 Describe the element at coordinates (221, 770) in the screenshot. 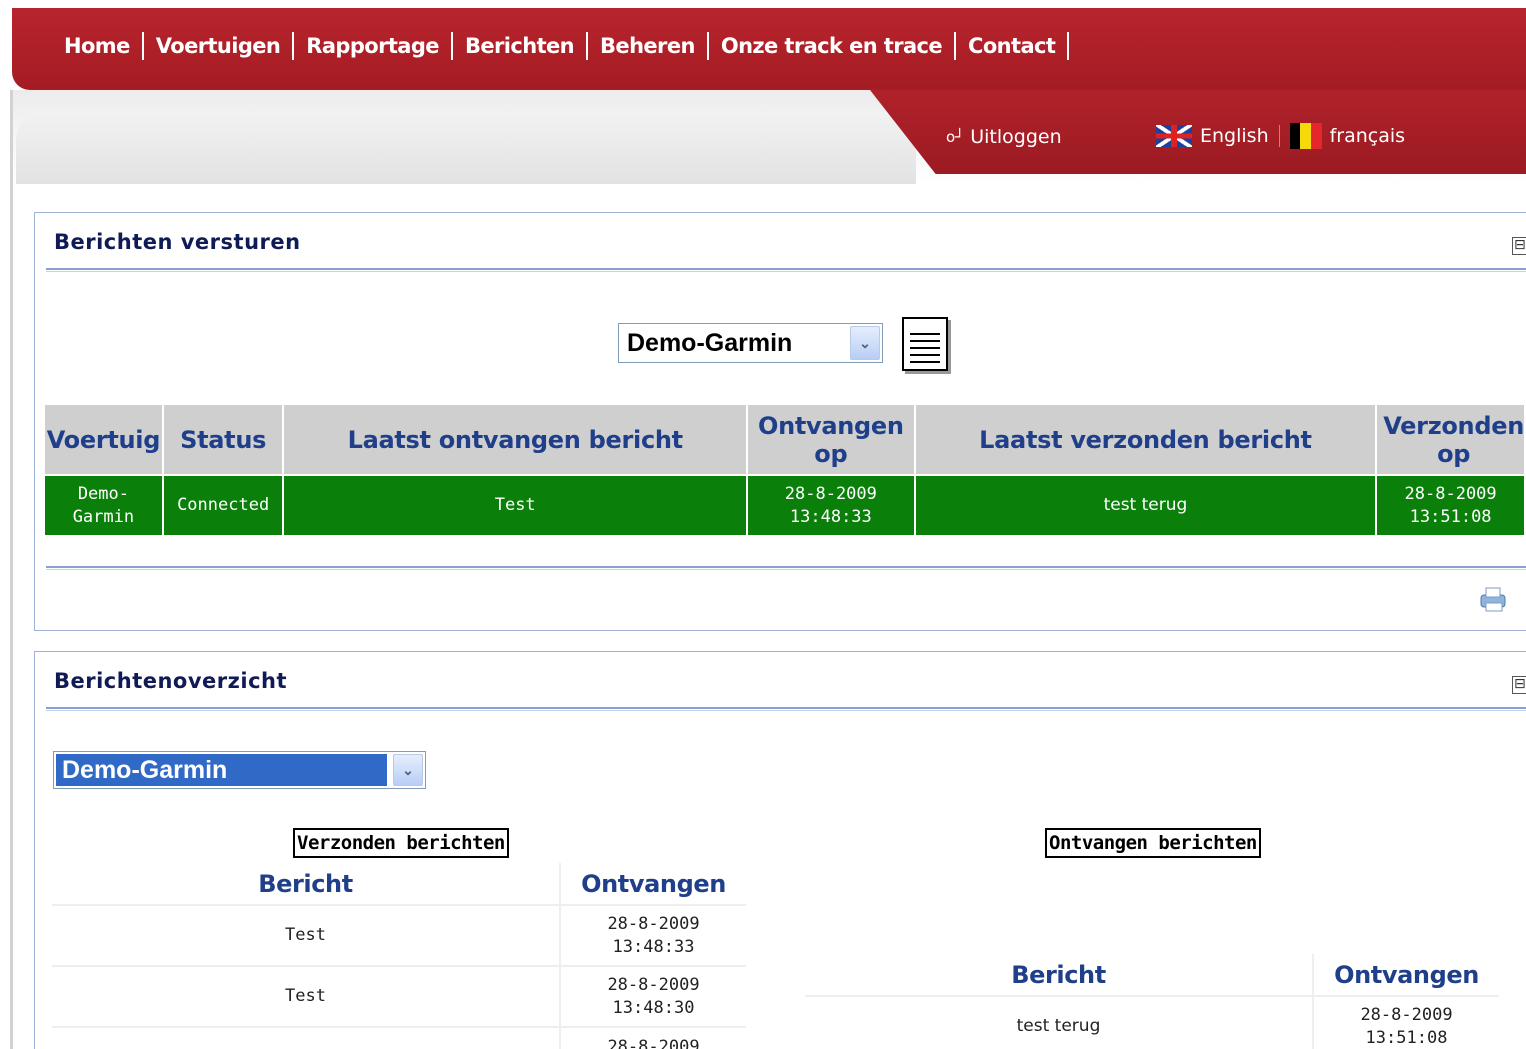

I see `overview-select-value: Demo-Garmin` at that location.